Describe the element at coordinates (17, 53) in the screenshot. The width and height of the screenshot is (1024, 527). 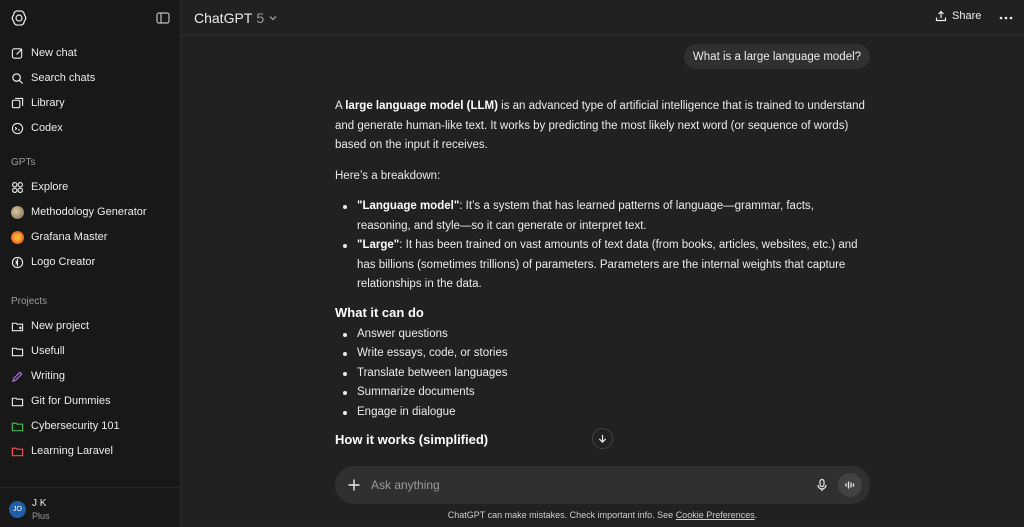
I see `compose-icon` at that location.